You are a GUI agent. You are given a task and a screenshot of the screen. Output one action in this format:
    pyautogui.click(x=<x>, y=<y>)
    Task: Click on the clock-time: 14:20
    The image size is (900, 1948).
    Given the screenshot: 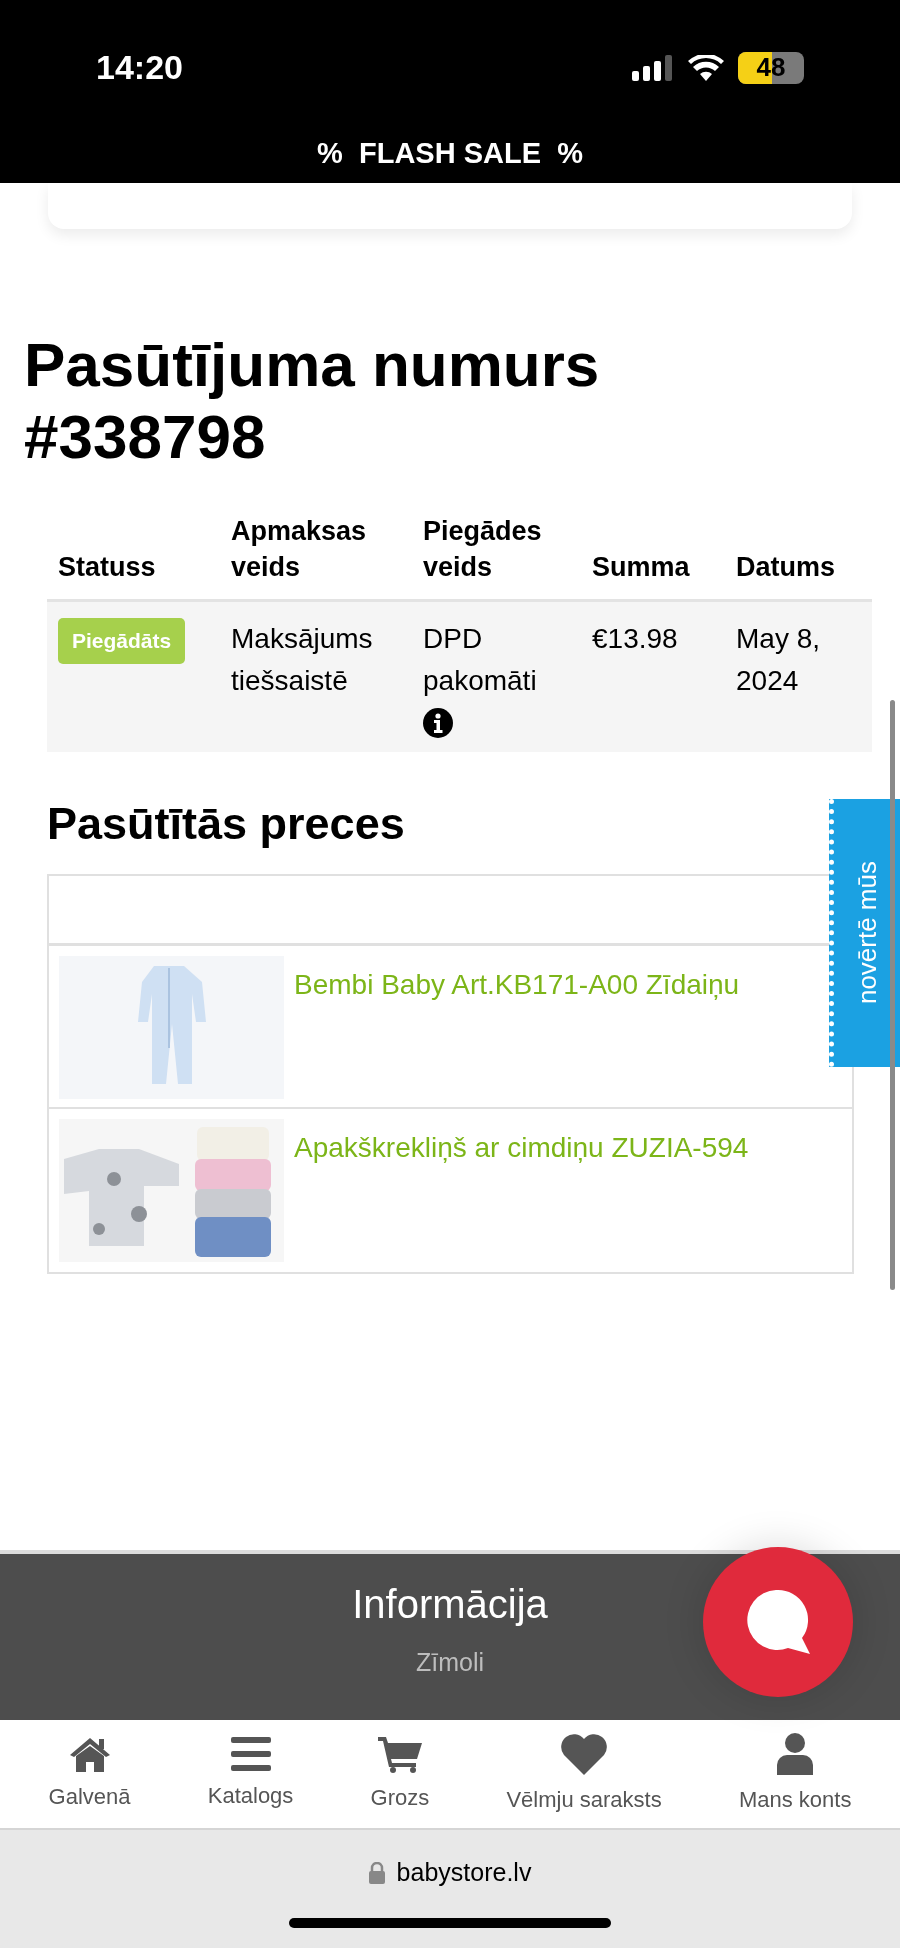 What is the action you would take?
    pyautogui.click(x=139, y=67)
    